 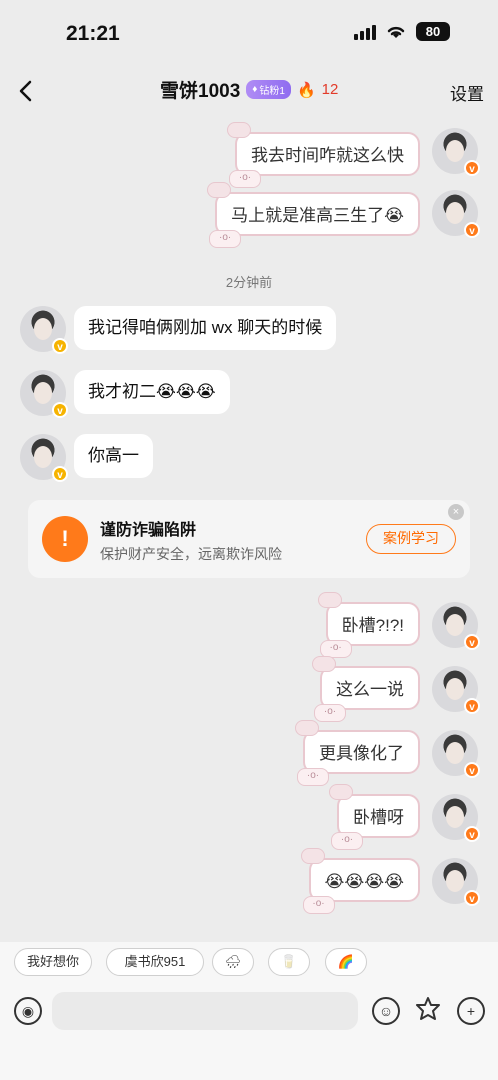 What do you see at coordinates (313, 215) in the screenshot?
I see `message-bubble-out: 马上就是准高三生了😭` at bounding box center [313, 215].